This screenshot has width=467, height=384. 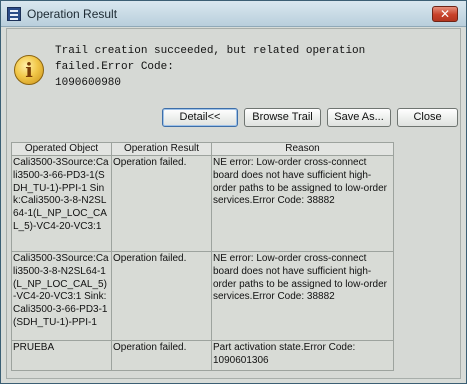 I want to click on app-icon, so click(x=14, y=14).